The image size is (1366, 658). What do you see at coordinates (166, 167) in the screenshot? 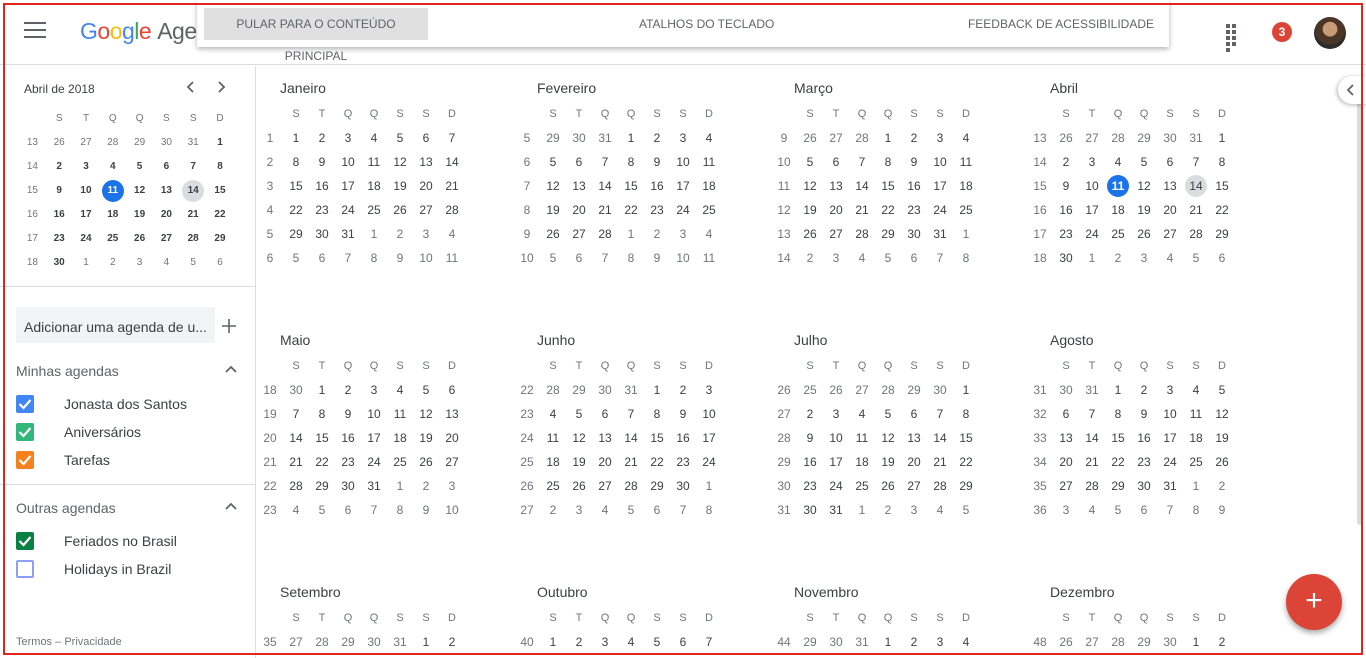
I see `mini-day-cell: 6` at bounding box center [166, 167].